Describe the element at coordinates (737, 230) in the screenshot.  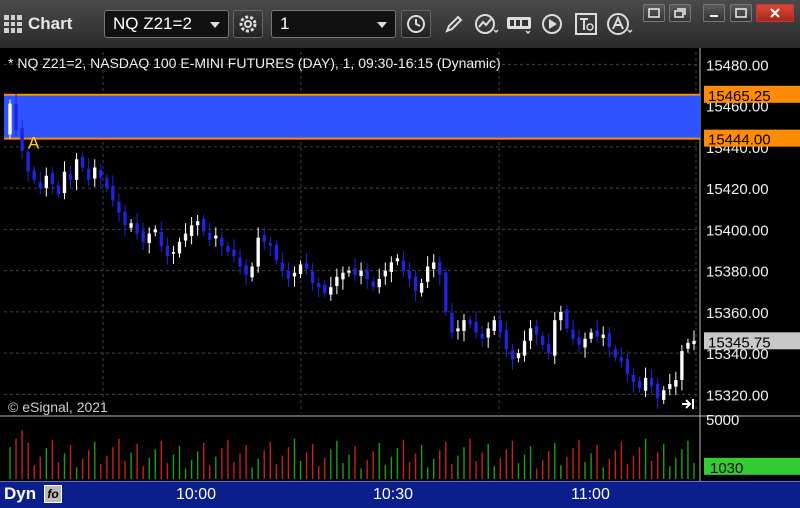
I see `price-tick-label: 15400.00` at that location.